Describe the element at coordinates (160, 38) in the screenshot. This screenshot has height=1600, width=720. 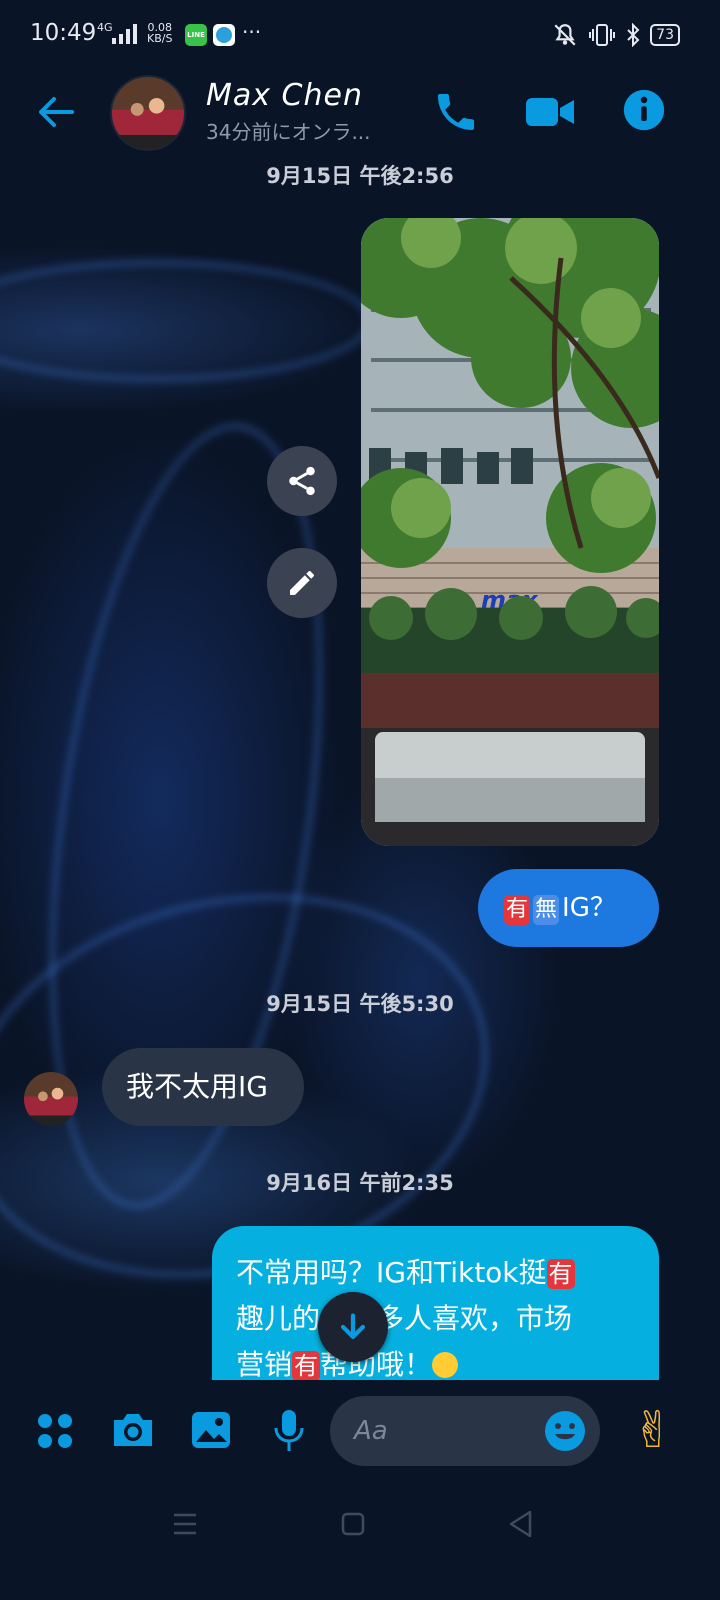
I see `network-speed-unit: KB/S` at that location.